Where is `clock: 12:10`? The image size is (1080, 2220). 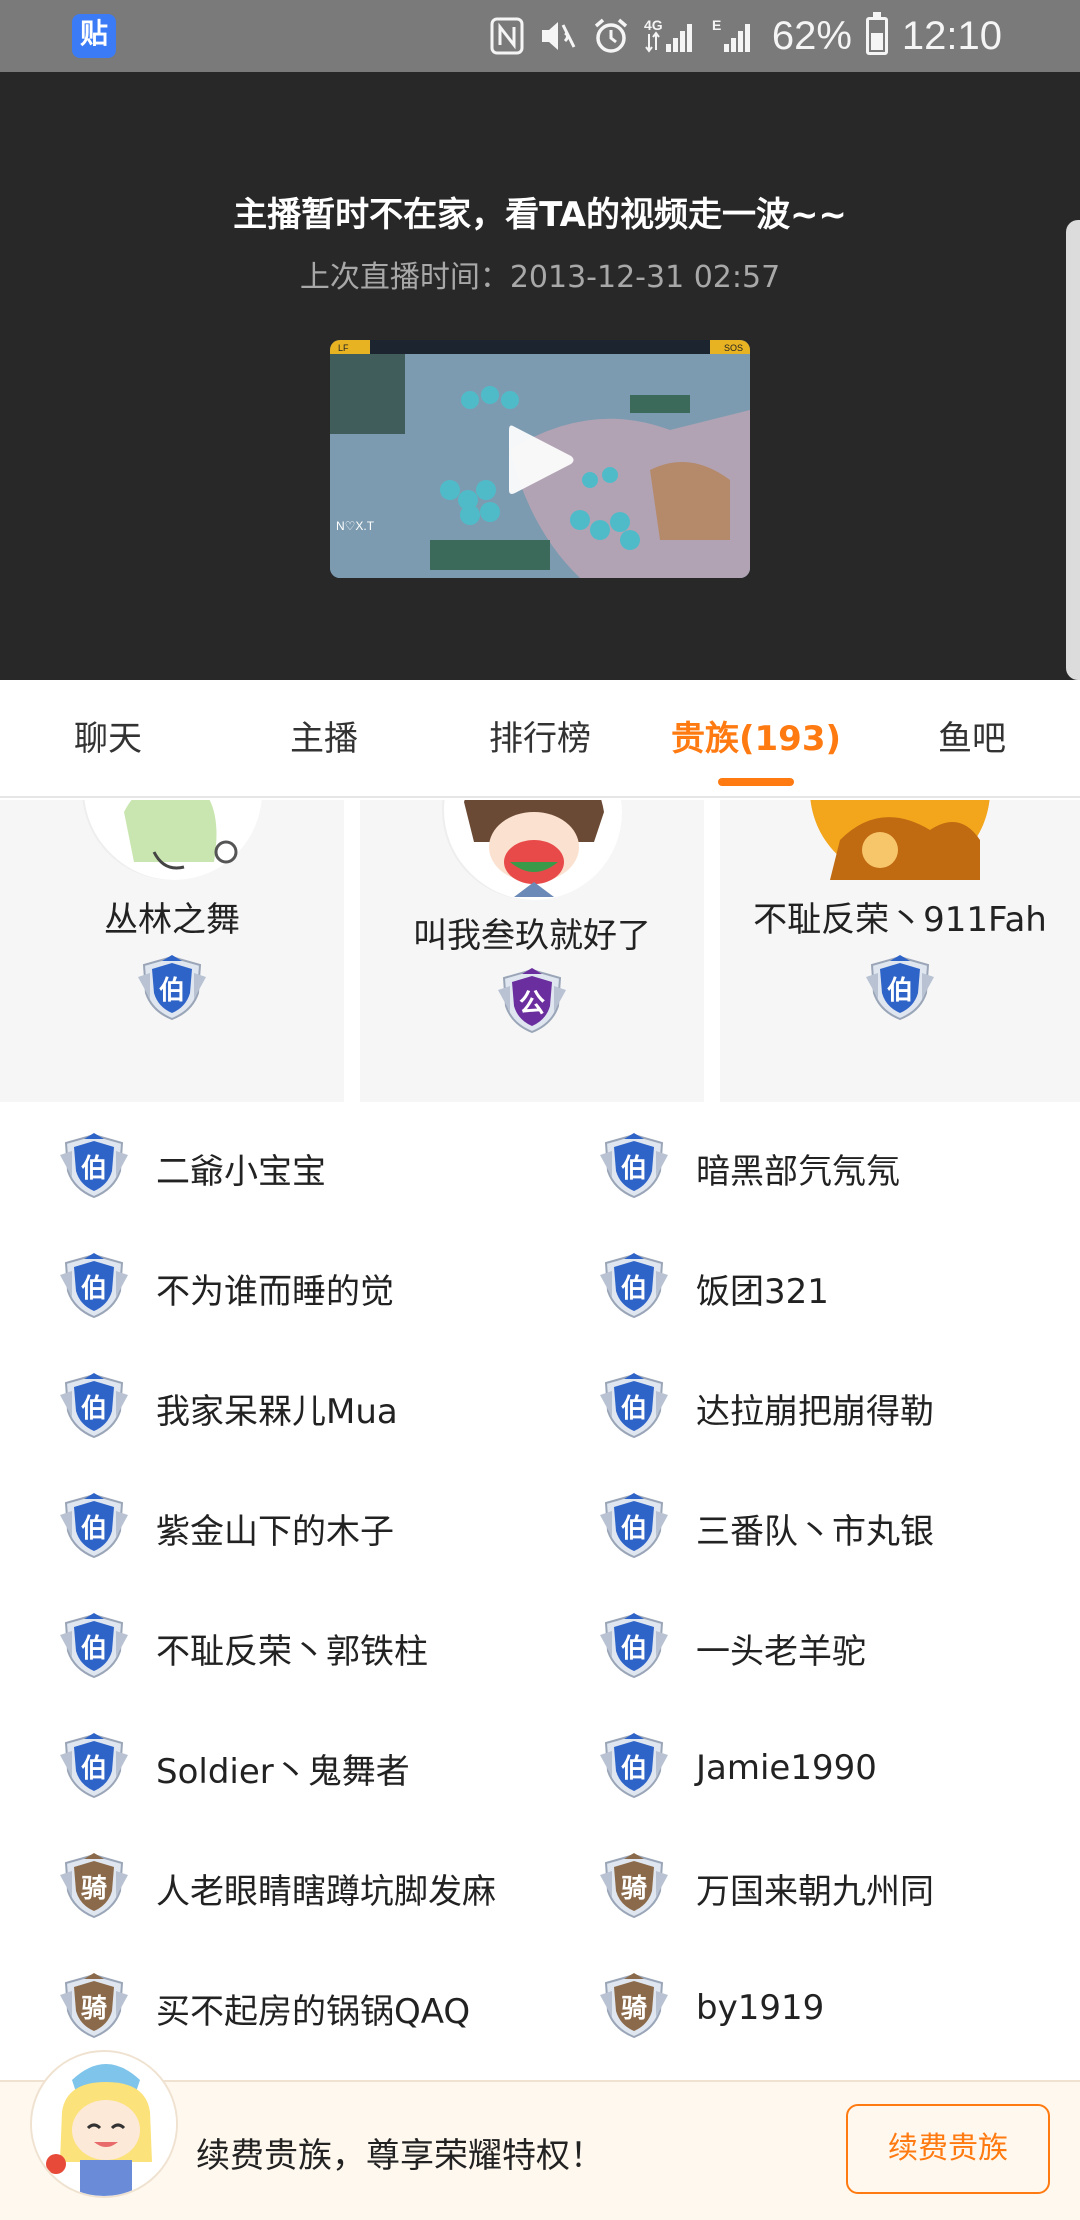
clock: 12:10 is located at coordinates (951, 35).